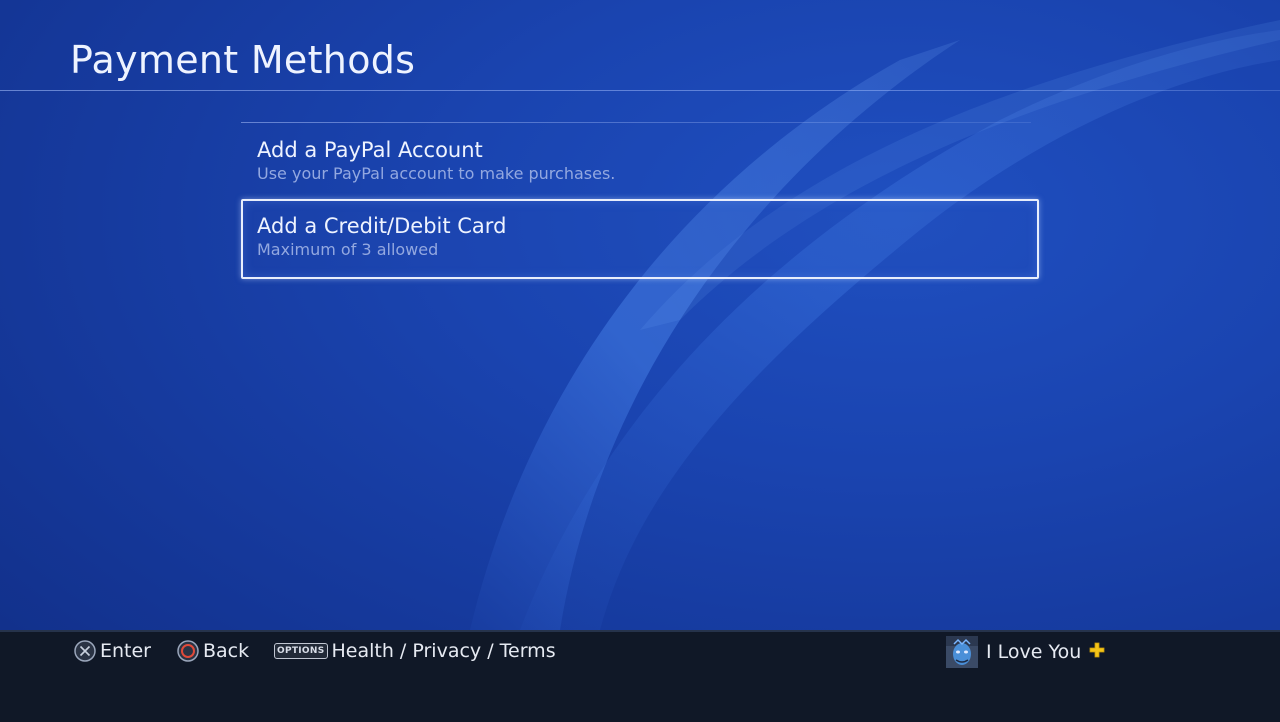  I want to click on options-button-icon: OPTIONS, so click(301, 651).